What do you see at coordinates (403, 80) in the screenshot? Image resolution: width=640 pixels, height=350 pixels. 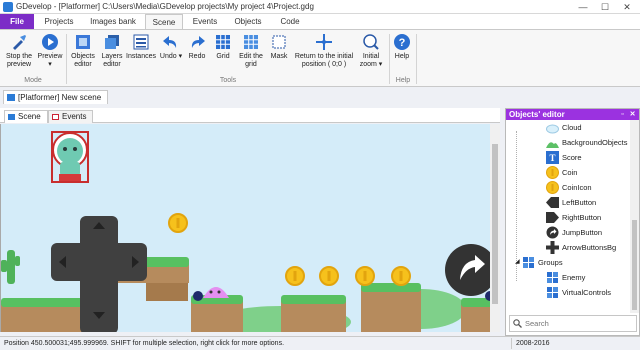 I see `group-label-help: Help` at bounding box center [403, 80].